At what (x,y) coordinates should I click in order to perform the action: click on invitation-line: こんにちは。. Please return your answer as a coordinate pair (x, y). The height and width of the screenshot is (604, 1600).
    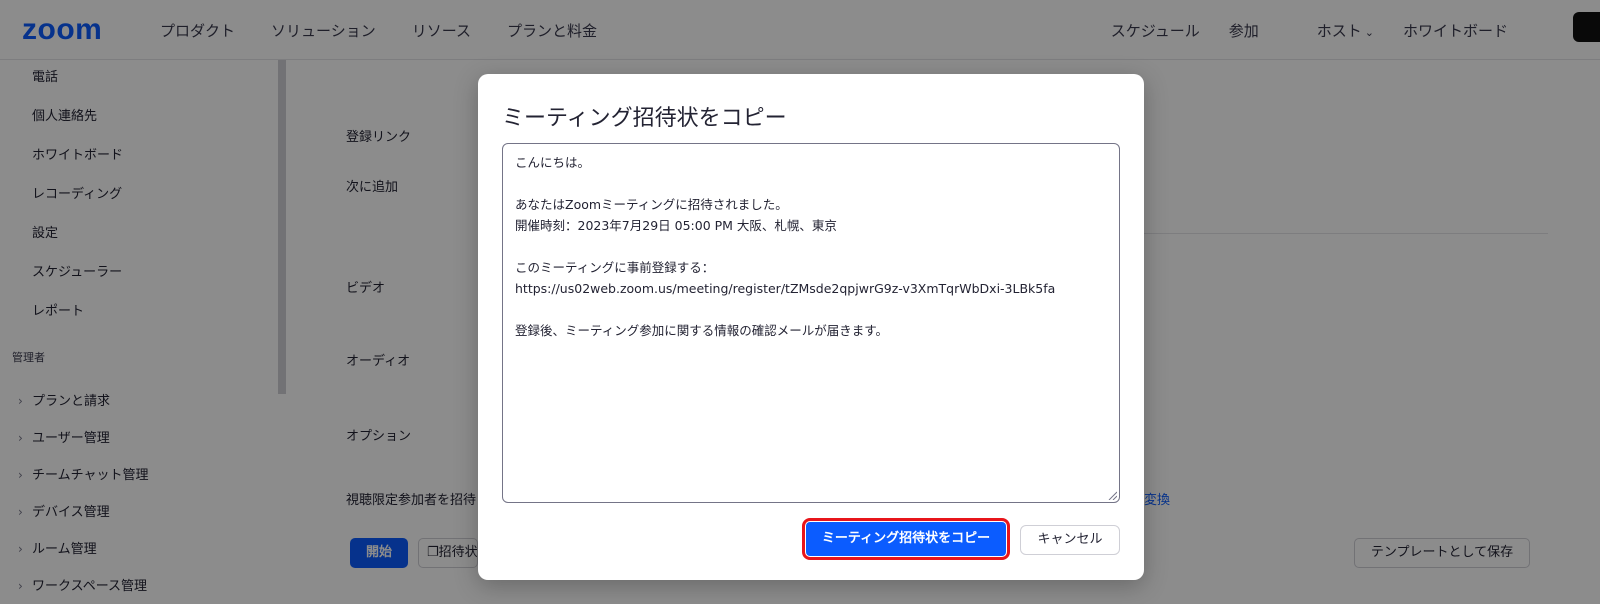
    Looking at the image, I should click on (553, 162).